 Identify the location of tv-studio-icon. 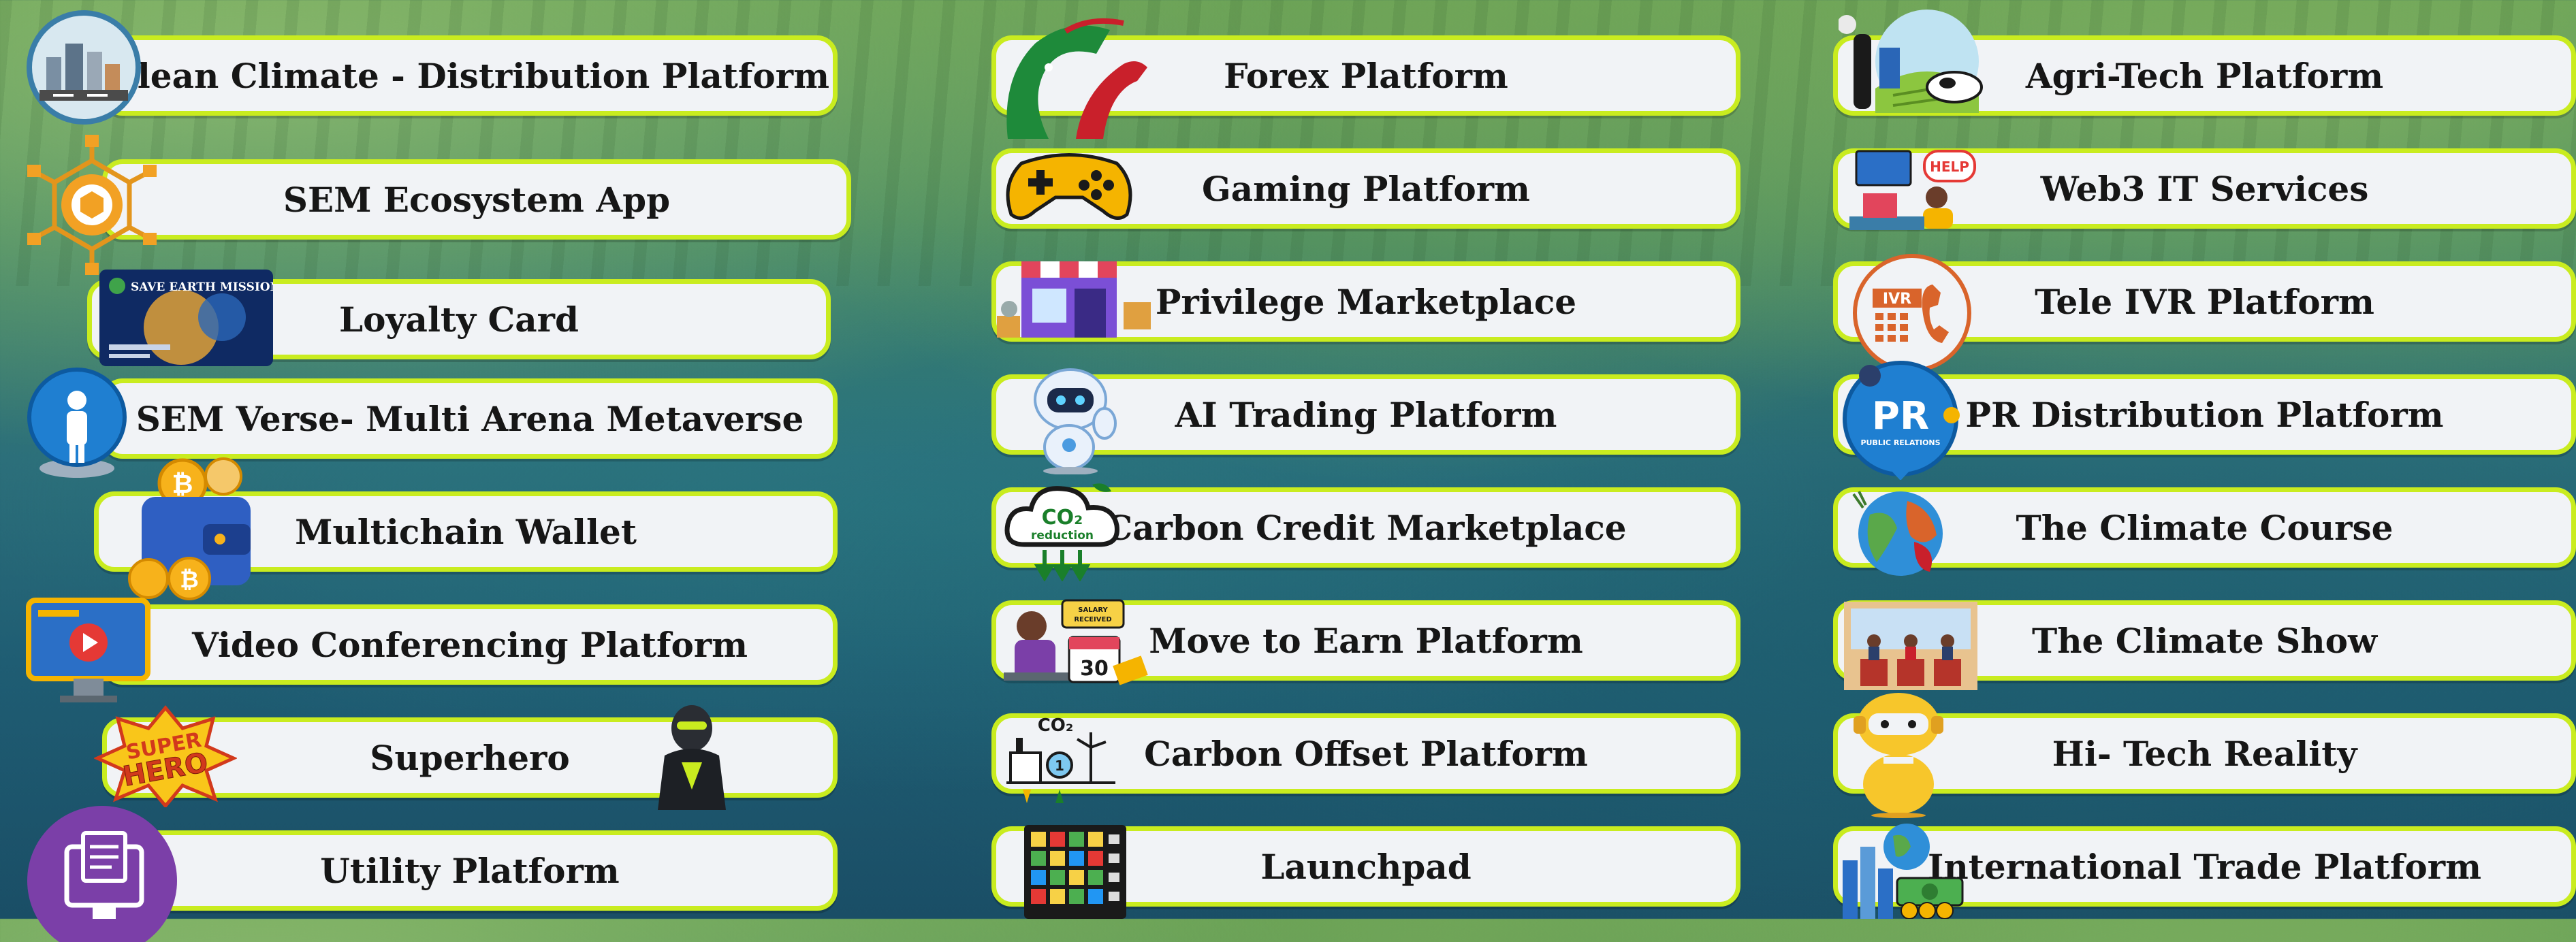
(1910, 646).